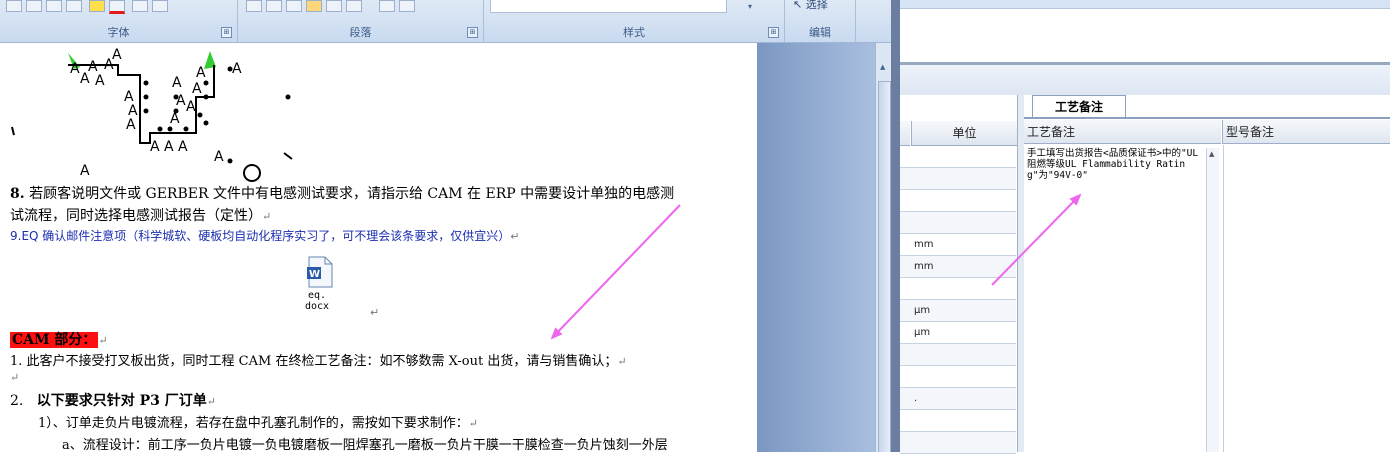 The height and width of the screenshot is (454, 1390). What do you see at coordinates (916, 398) in the screenshot?
I see `unit-cell: .` at bounding box center [916, 398].